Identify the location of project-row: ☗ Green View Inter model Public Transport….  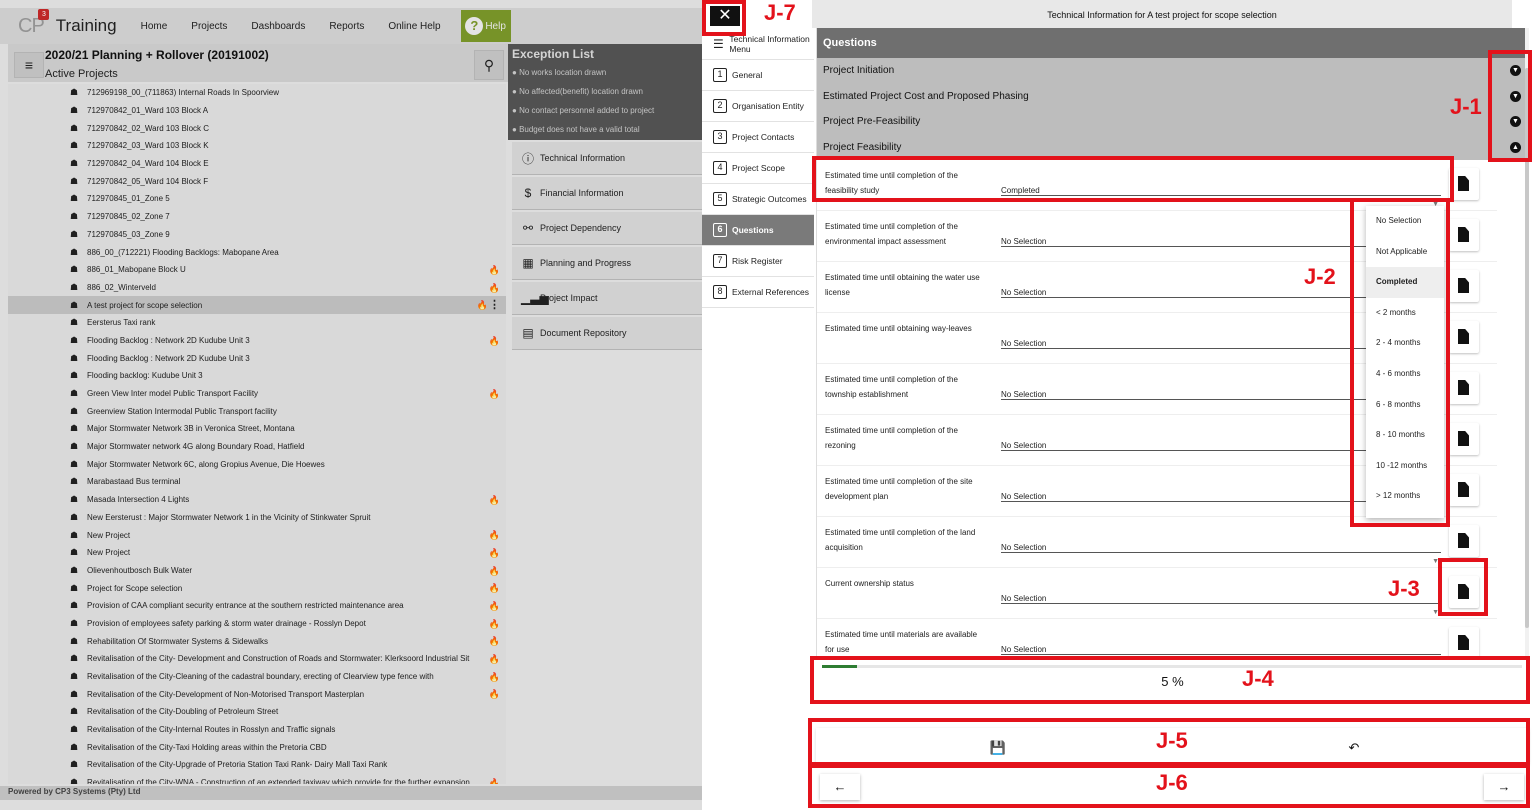
(257, 394).